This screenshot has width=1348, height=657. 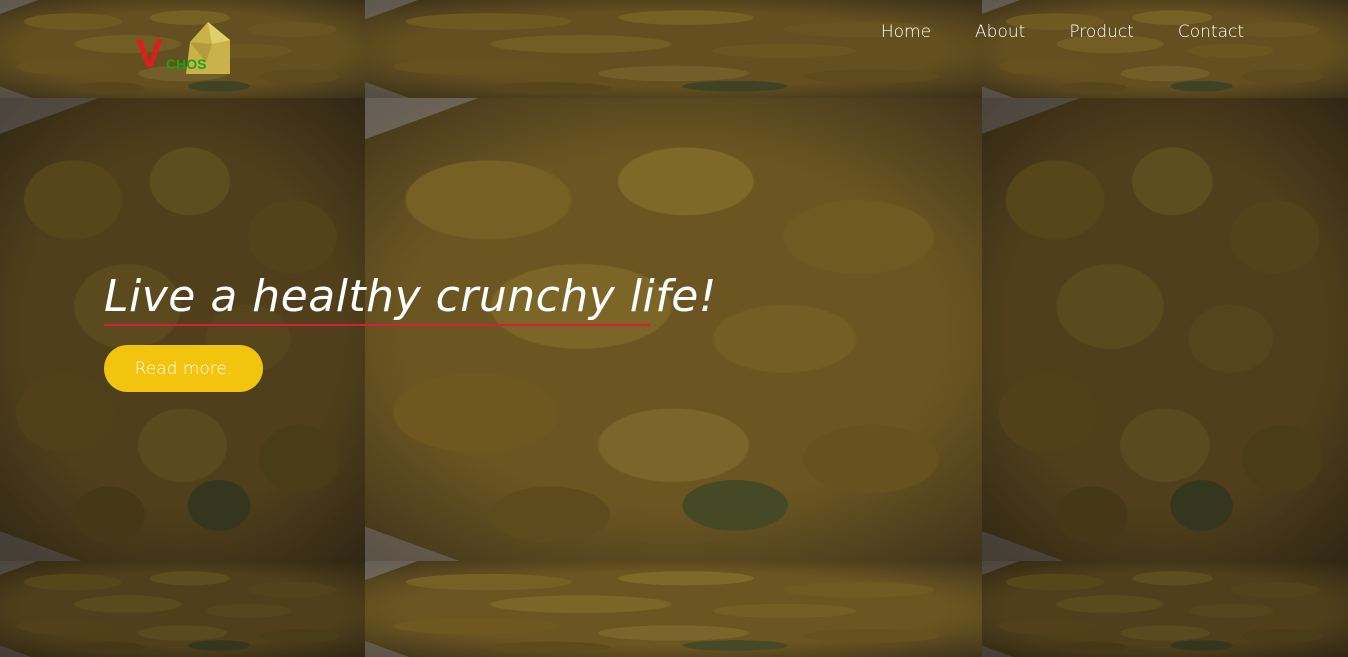 What do you see at coordinates (1000, 32) in the screenshot?
I see `nav-about-link: About` at bounding box center [1000, 32].